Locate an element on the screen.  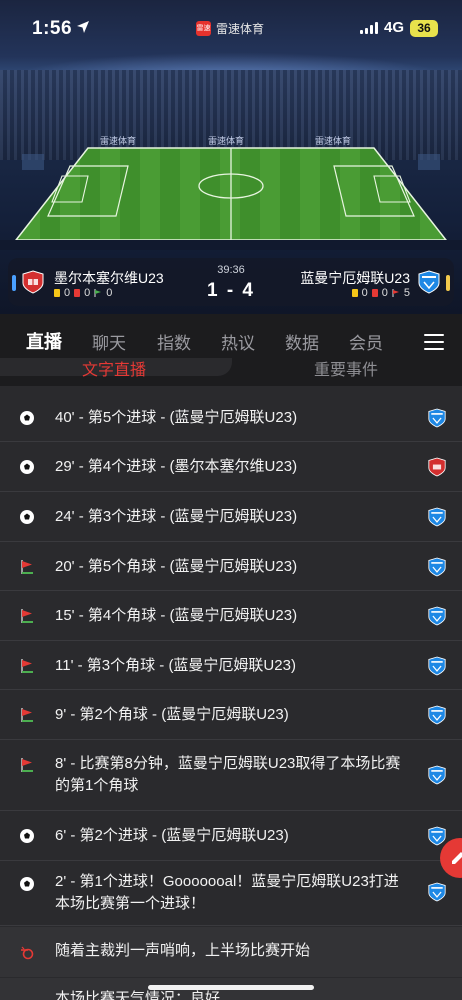
tab-data: 数据 is located at coordinates (302, 341).